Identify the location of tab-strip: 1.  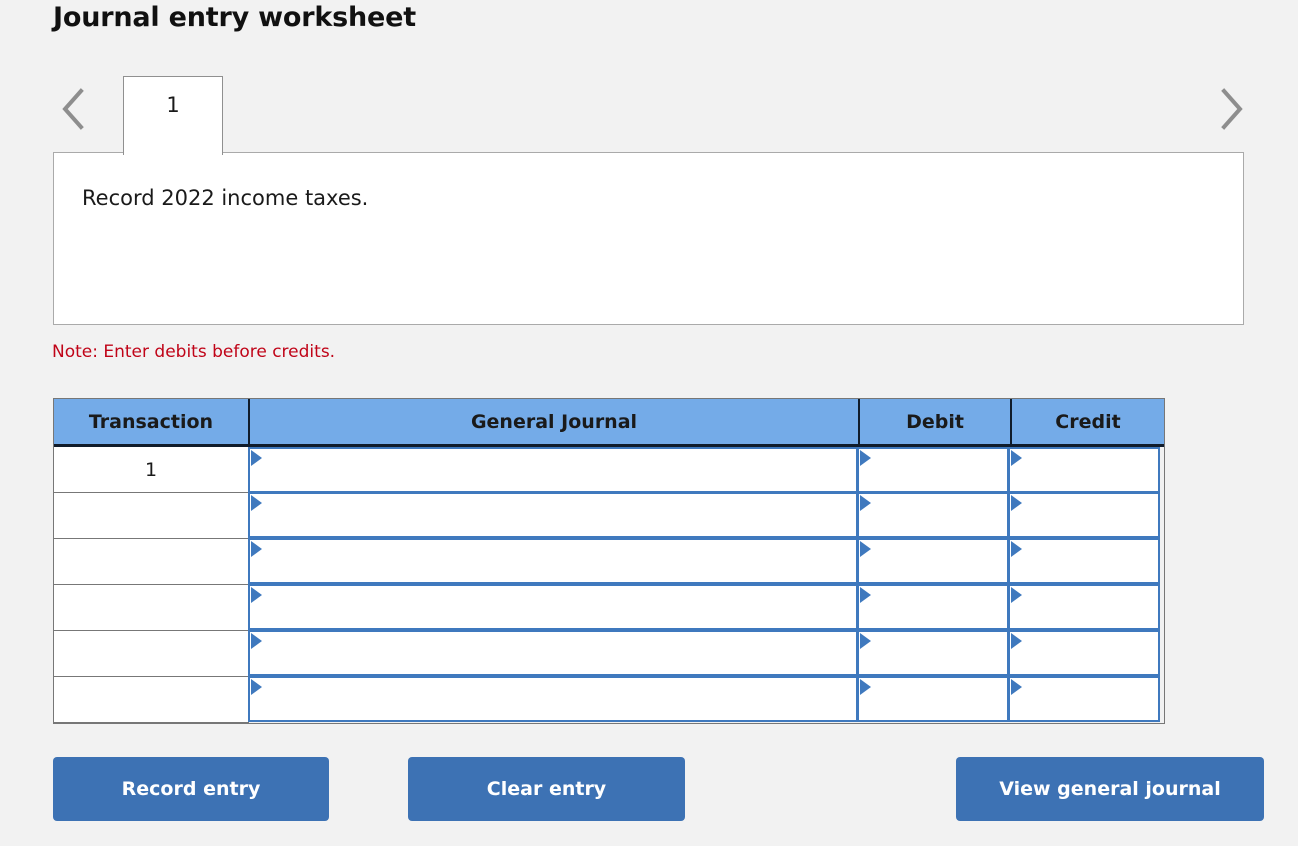
(648, 114).